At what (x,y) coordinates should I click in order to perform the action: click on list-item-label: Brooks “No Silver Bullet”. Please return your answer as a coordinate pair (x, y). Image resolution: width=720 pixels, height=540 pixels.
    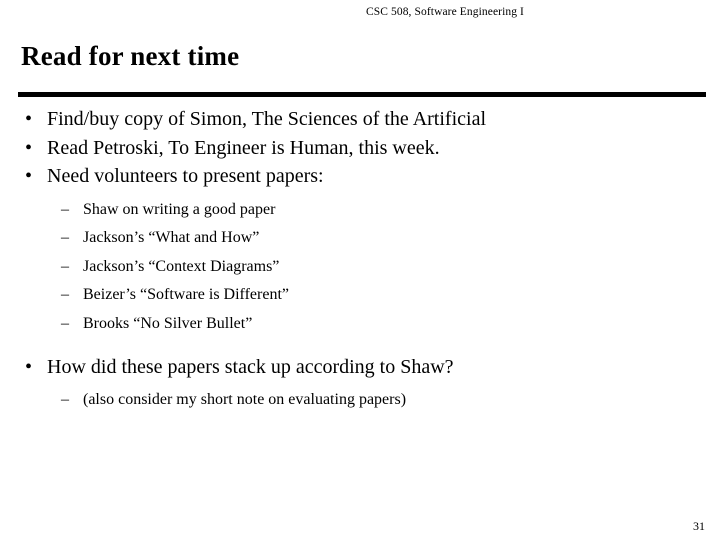
    Looking at the image, I should click on (168, 323).